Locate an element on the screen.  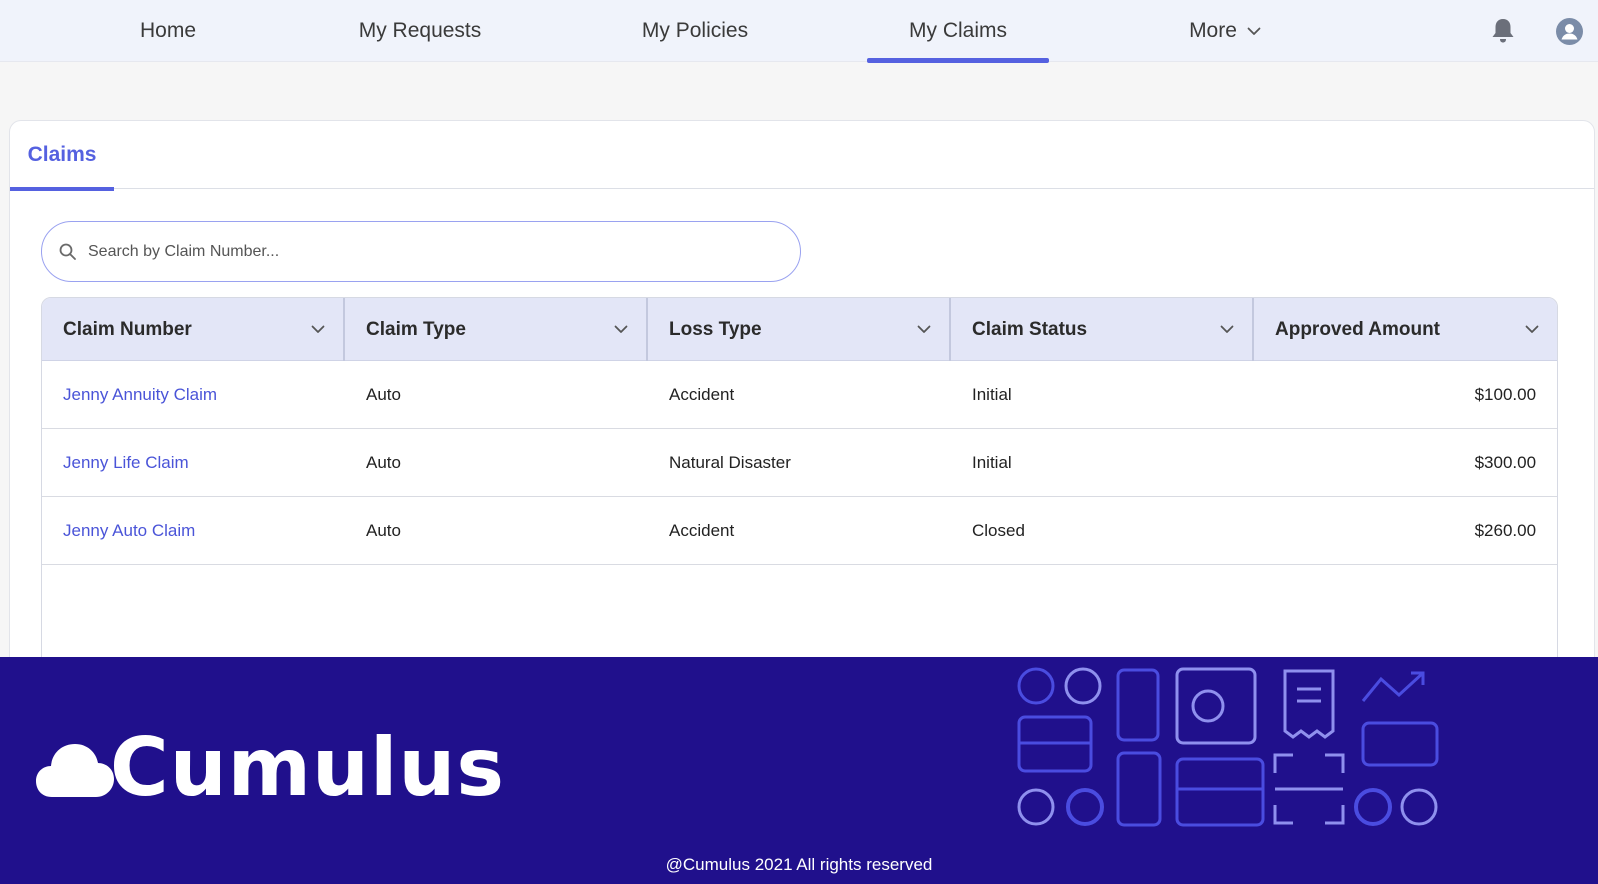
user-avatar-icon is located at coordinates (1569, 31).